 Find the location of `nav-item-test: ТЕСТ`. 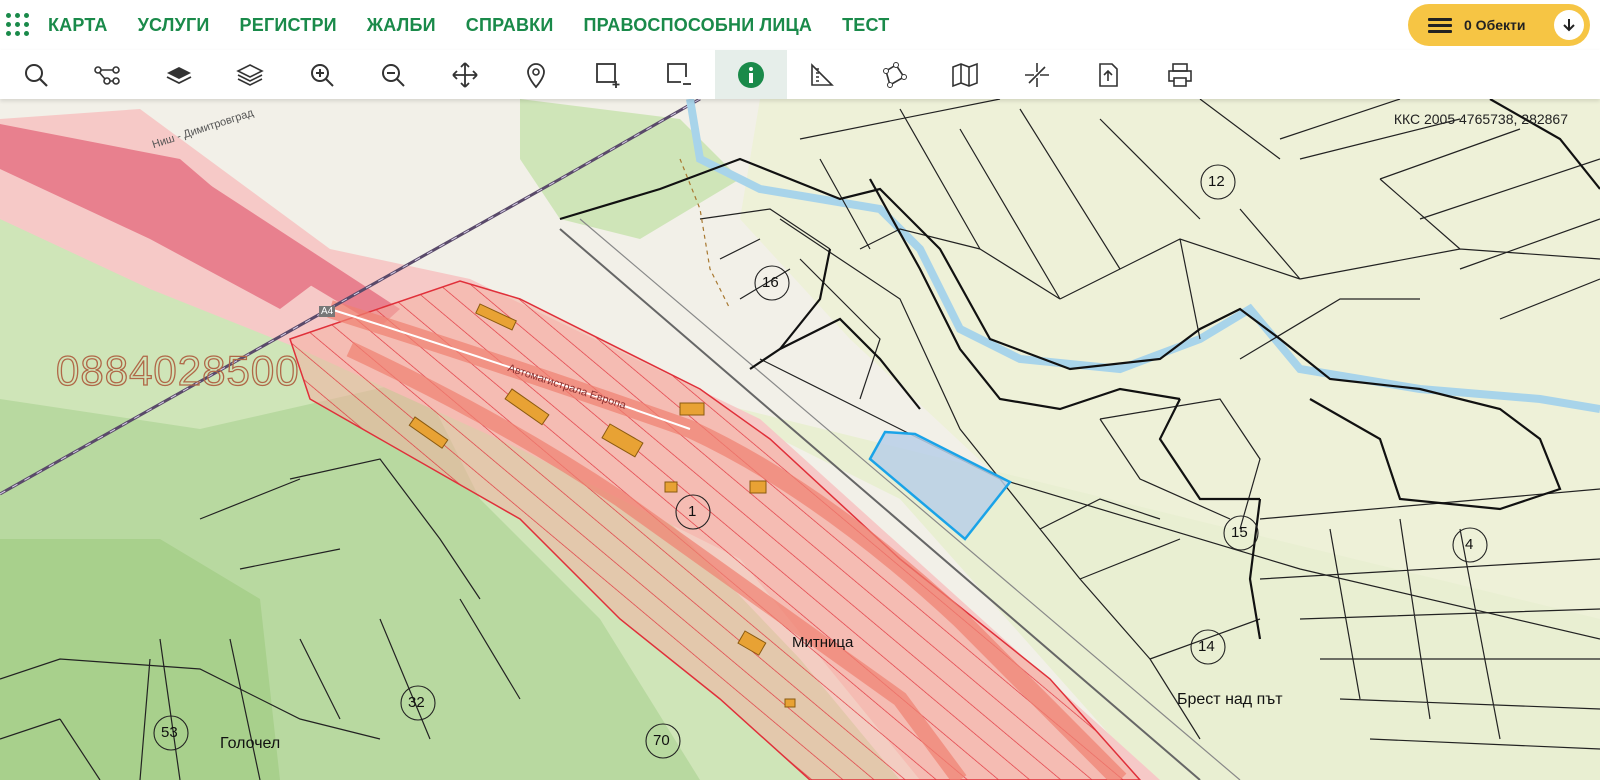

nav-item-test: ТЕСТ is located at coordinates (865, 25).